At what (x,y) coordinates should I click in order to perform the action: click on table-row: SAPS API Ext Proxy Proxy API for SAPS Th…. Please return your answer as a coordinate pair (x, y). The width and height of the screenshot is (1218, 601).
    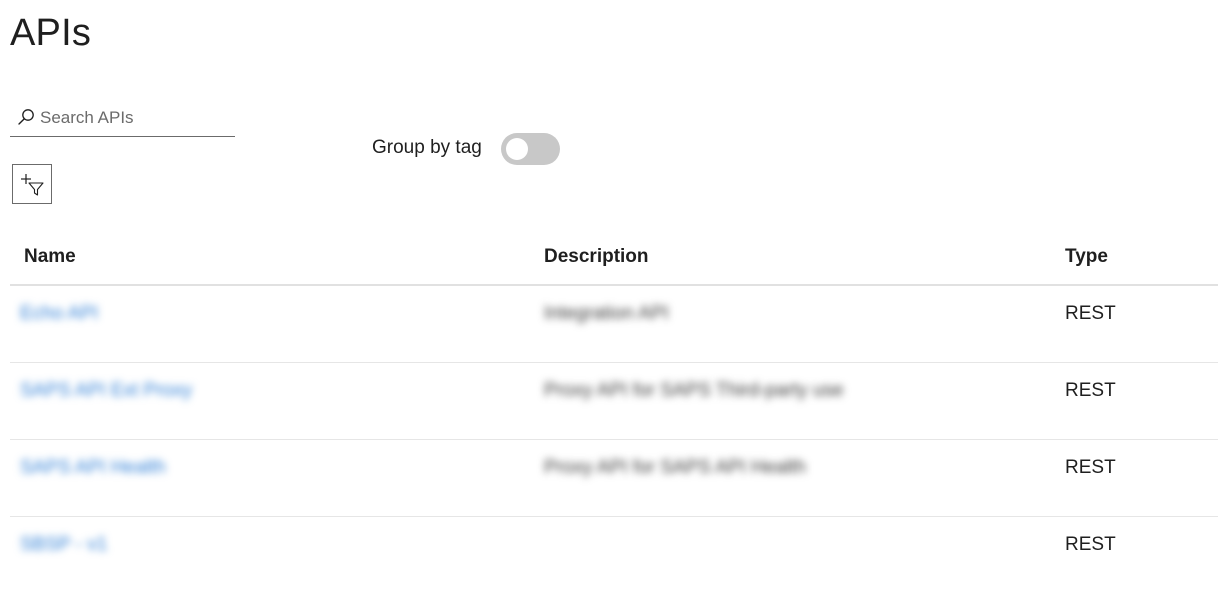
    Looking at the image, I should click on (614, 401).